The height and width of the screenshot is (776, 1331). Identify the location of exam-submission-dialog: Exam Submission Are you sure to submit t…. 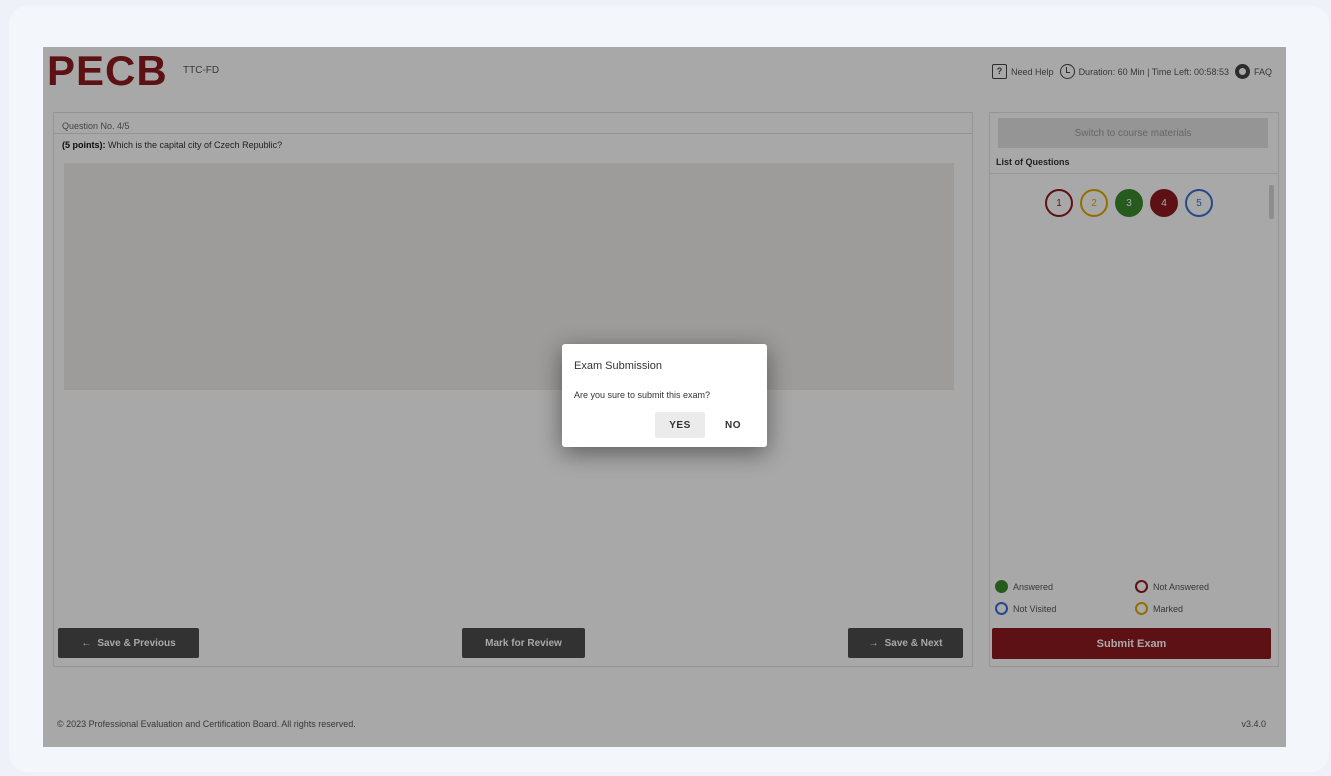
(664, 395).